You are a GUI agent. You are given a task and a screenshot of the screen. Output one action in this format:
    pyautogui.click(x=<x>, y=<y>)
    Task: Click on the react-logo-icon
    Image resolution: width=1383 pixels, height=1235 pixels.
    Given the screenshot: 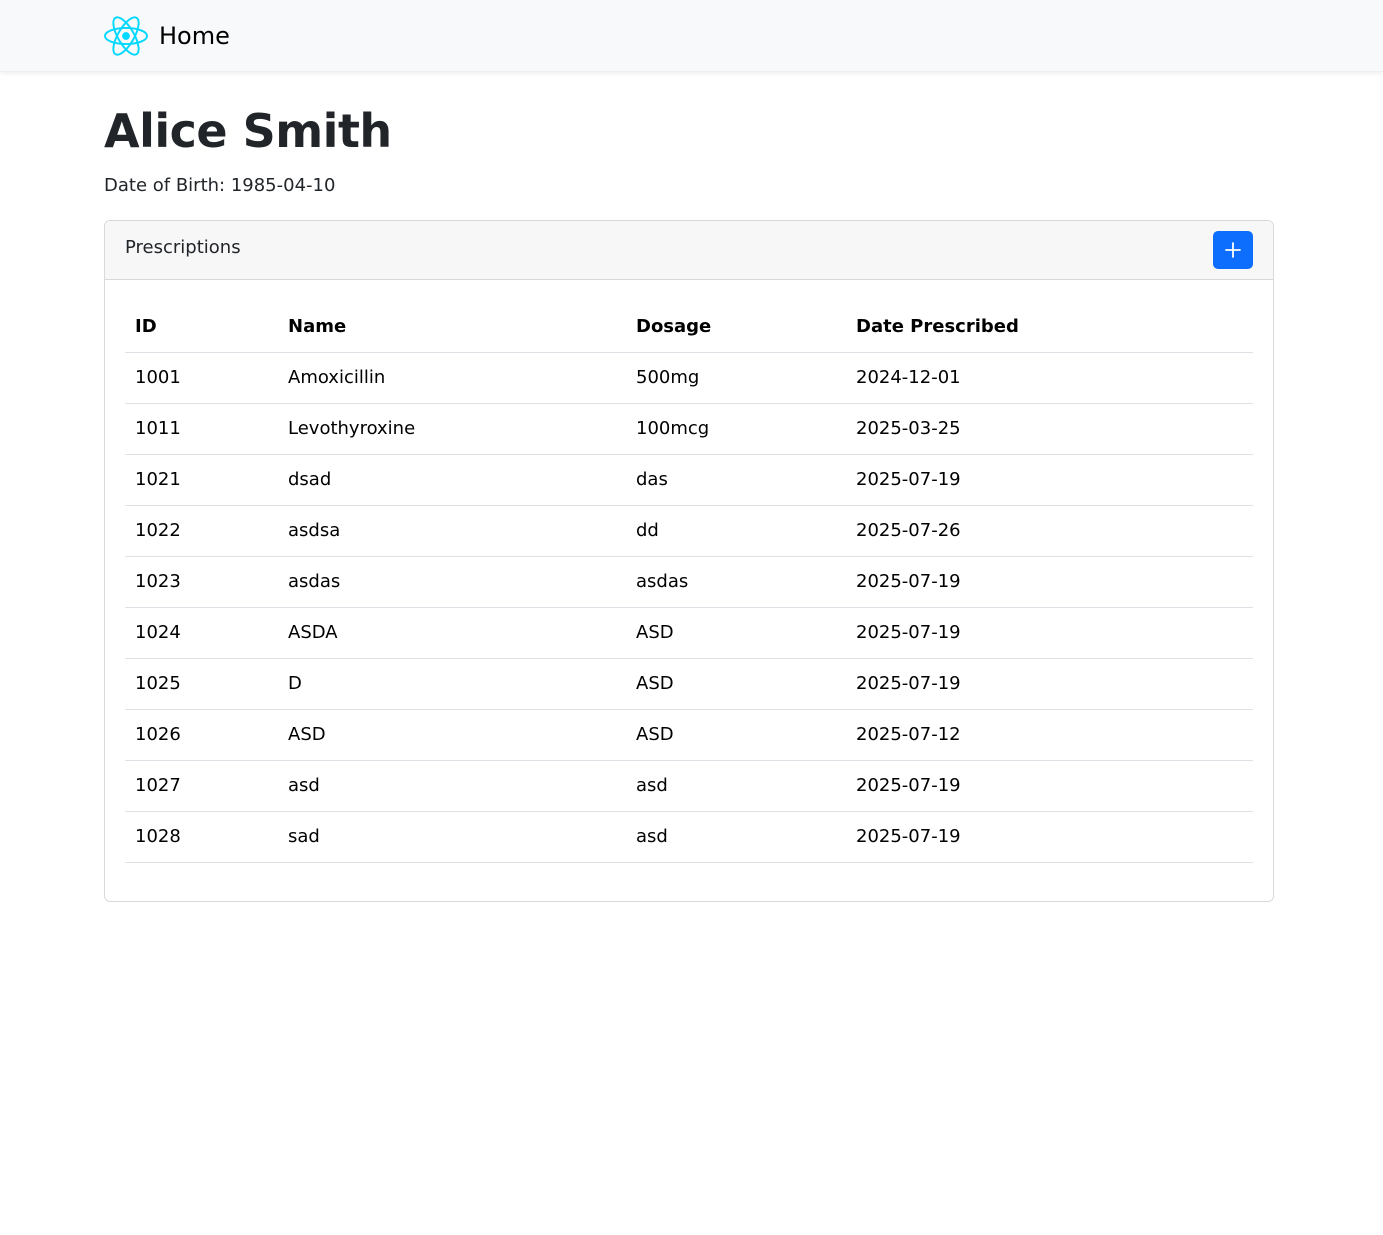 What is the action you would take?
    pyautogui.click(x=126, y=36)
    